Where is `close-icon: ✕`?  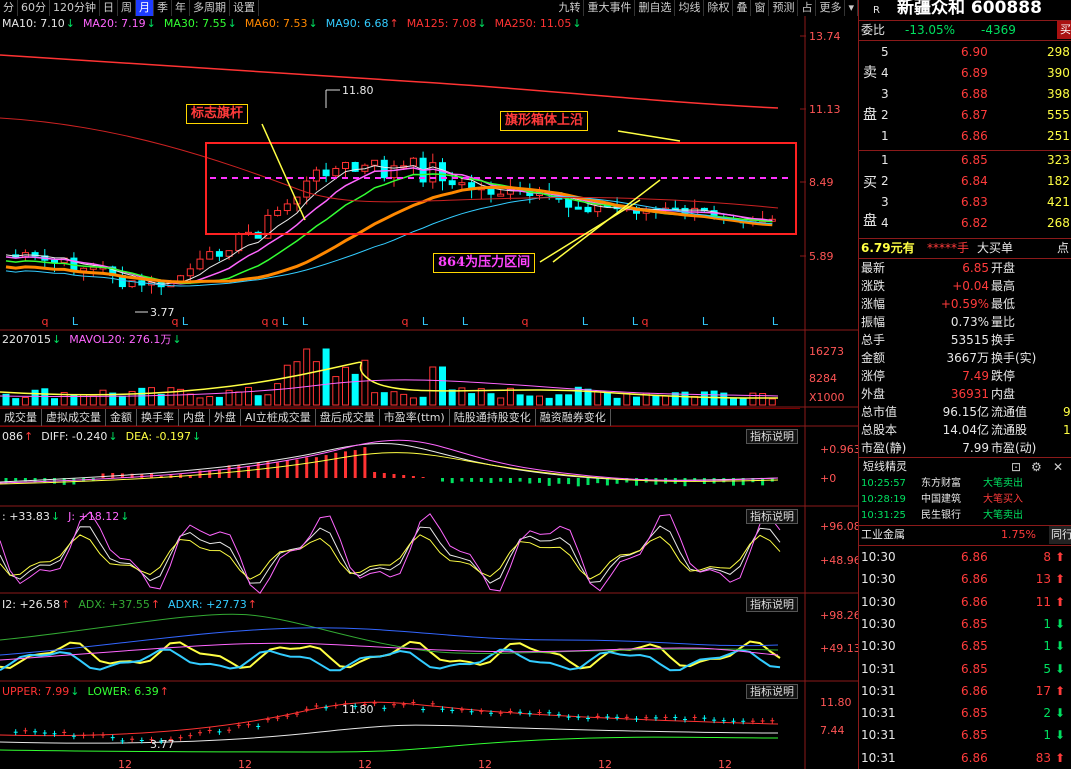
close-icon: ✕ is located at coordinates (1058, 467).